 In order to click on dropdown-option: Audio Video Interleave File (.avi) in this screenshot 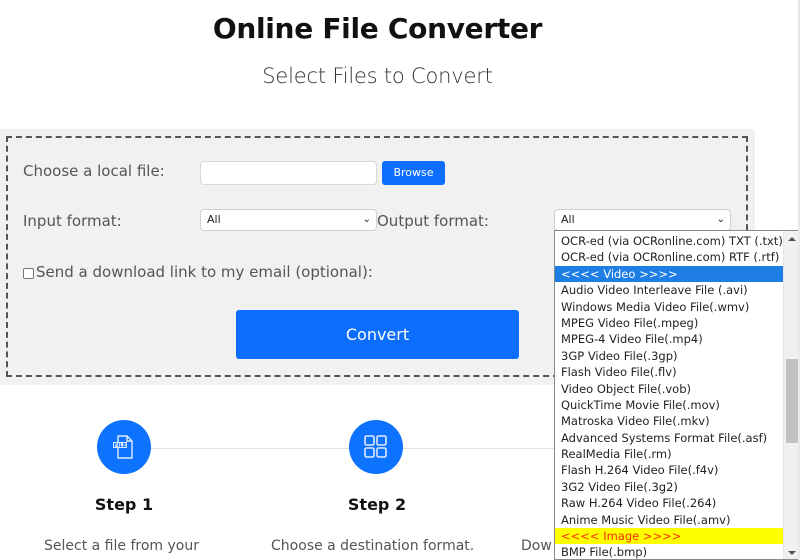, I will do `click(669, 290)`.